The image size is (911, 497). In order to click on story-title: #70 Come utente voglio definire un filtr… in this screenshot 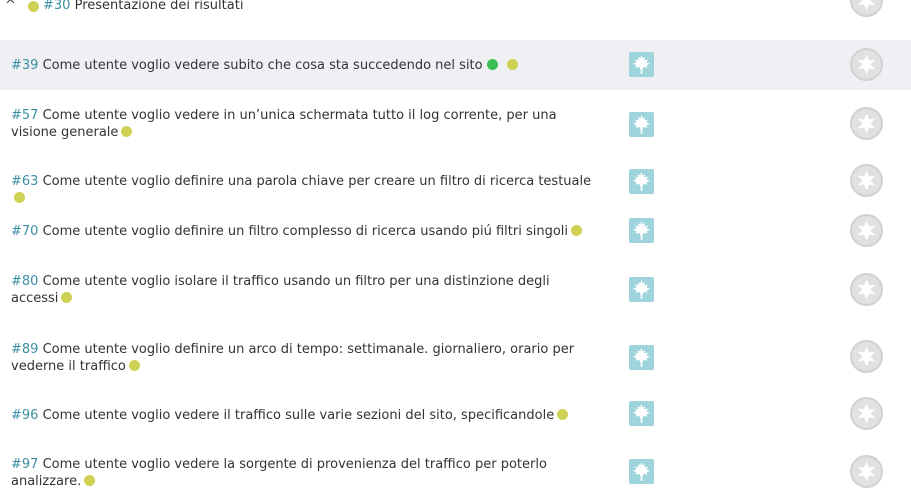, I will do `click(306, 231)`.